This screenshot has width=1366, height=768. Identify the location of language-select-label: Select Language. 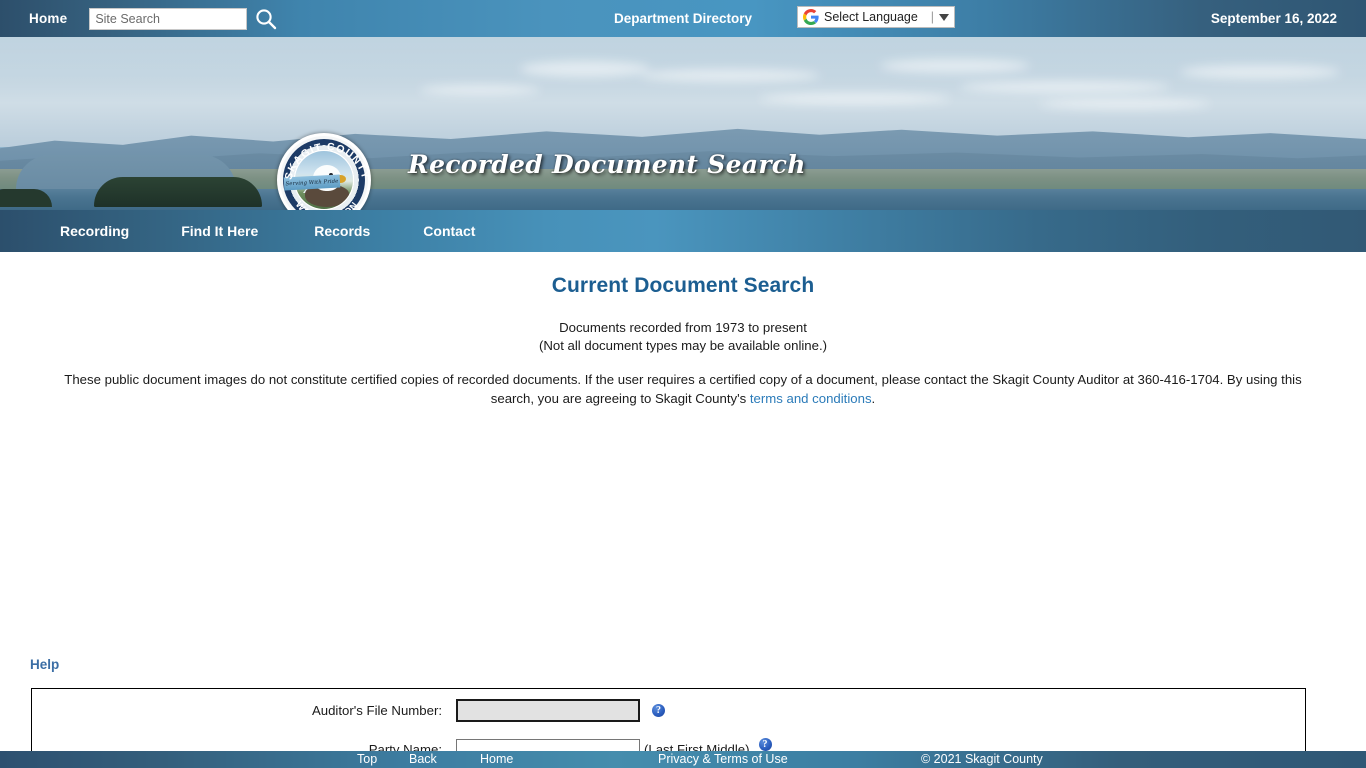
(871, 17).